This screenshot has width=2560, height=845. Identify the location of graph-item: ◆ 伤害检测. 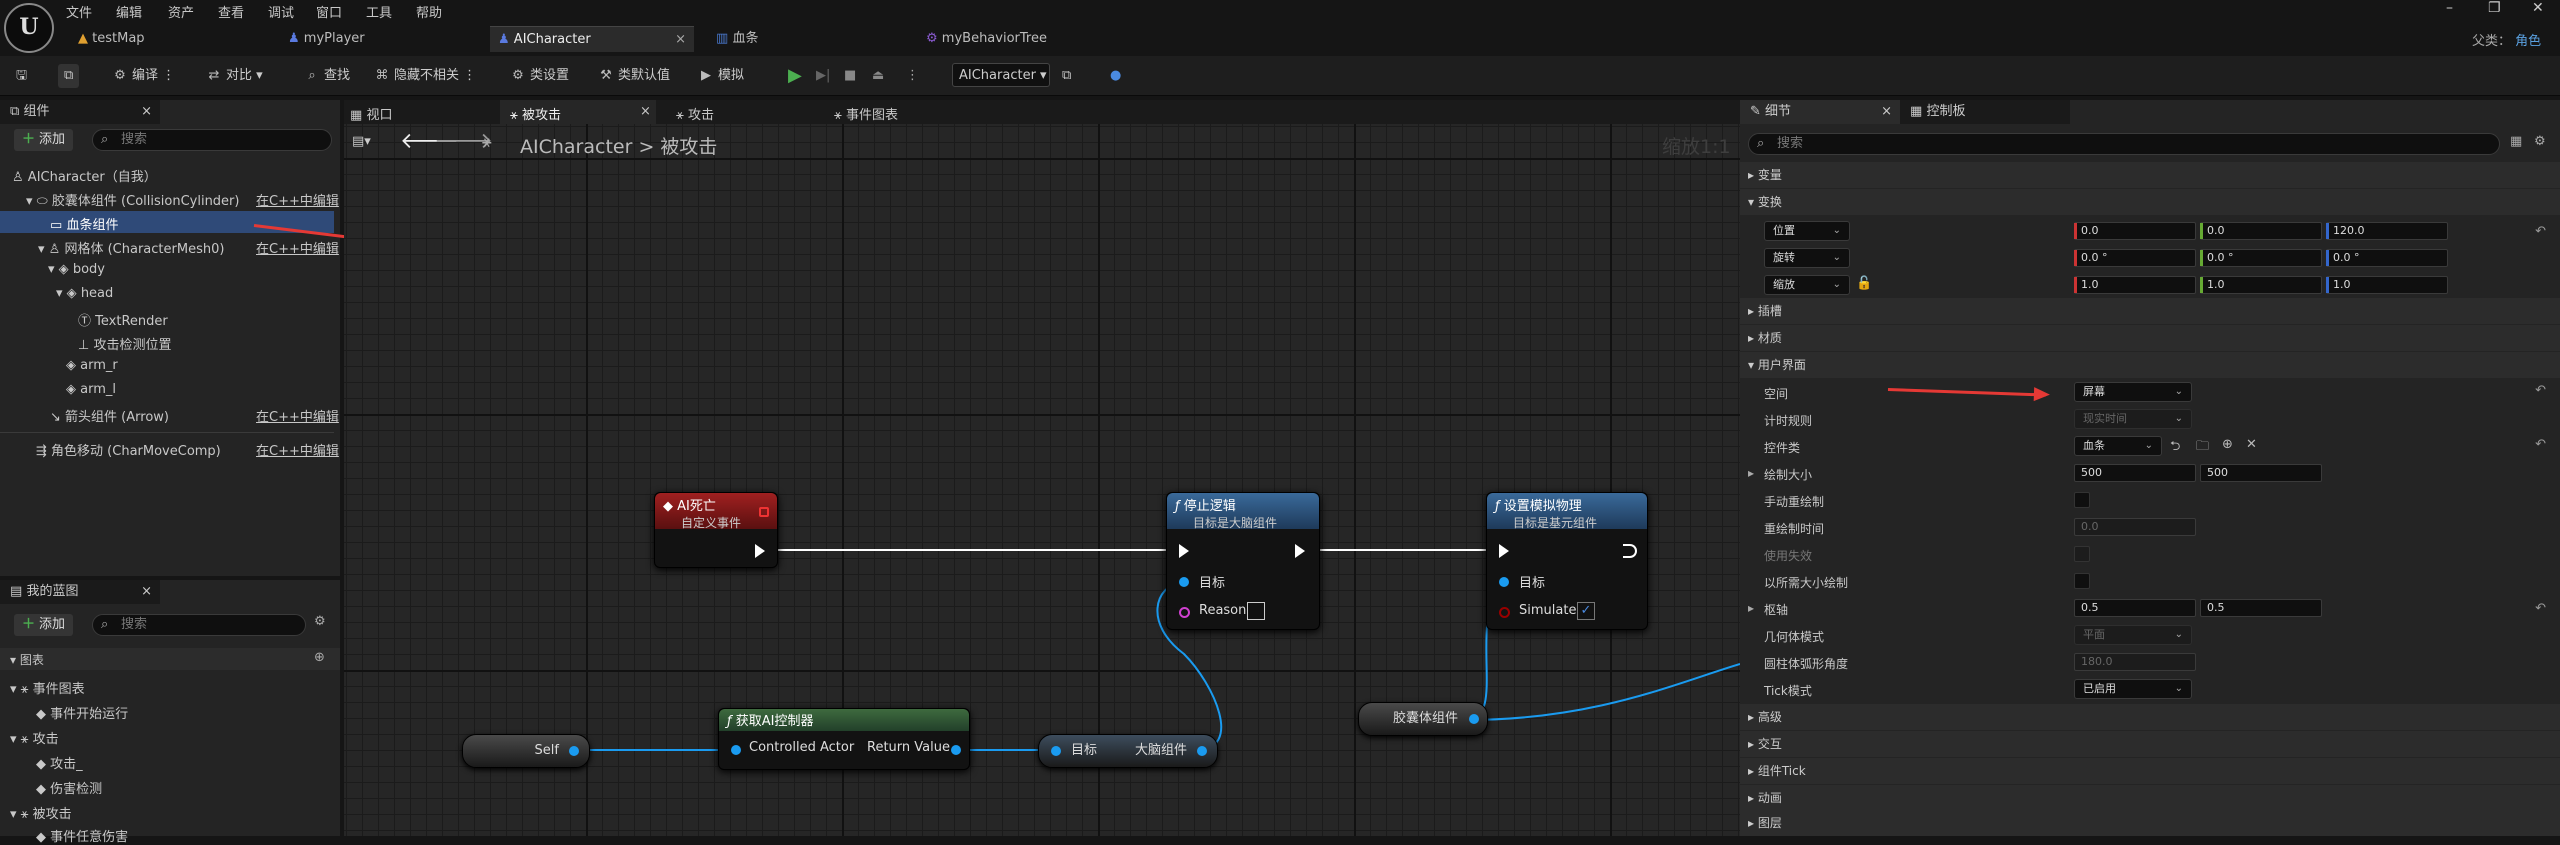
(69, 787).